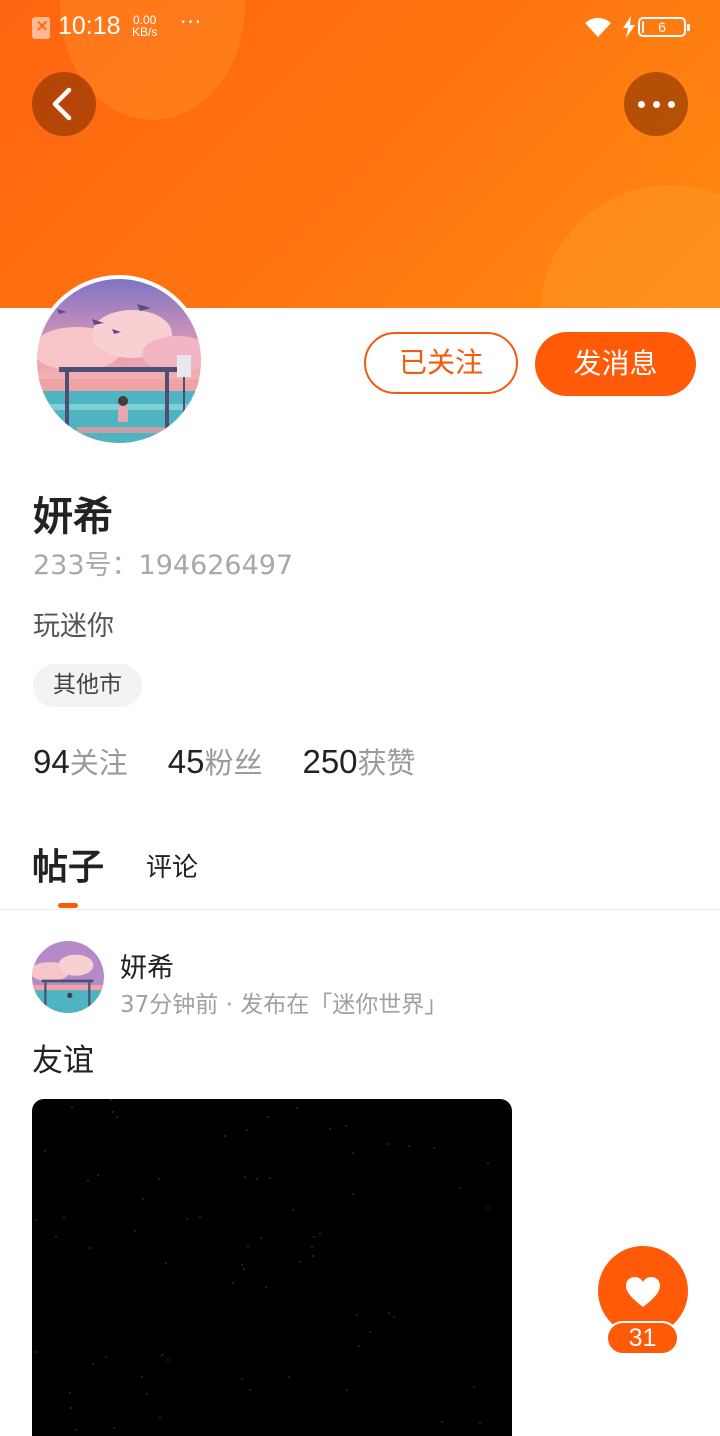  I want to click on stat-followers-label: 粉丝, so click(233, 763).